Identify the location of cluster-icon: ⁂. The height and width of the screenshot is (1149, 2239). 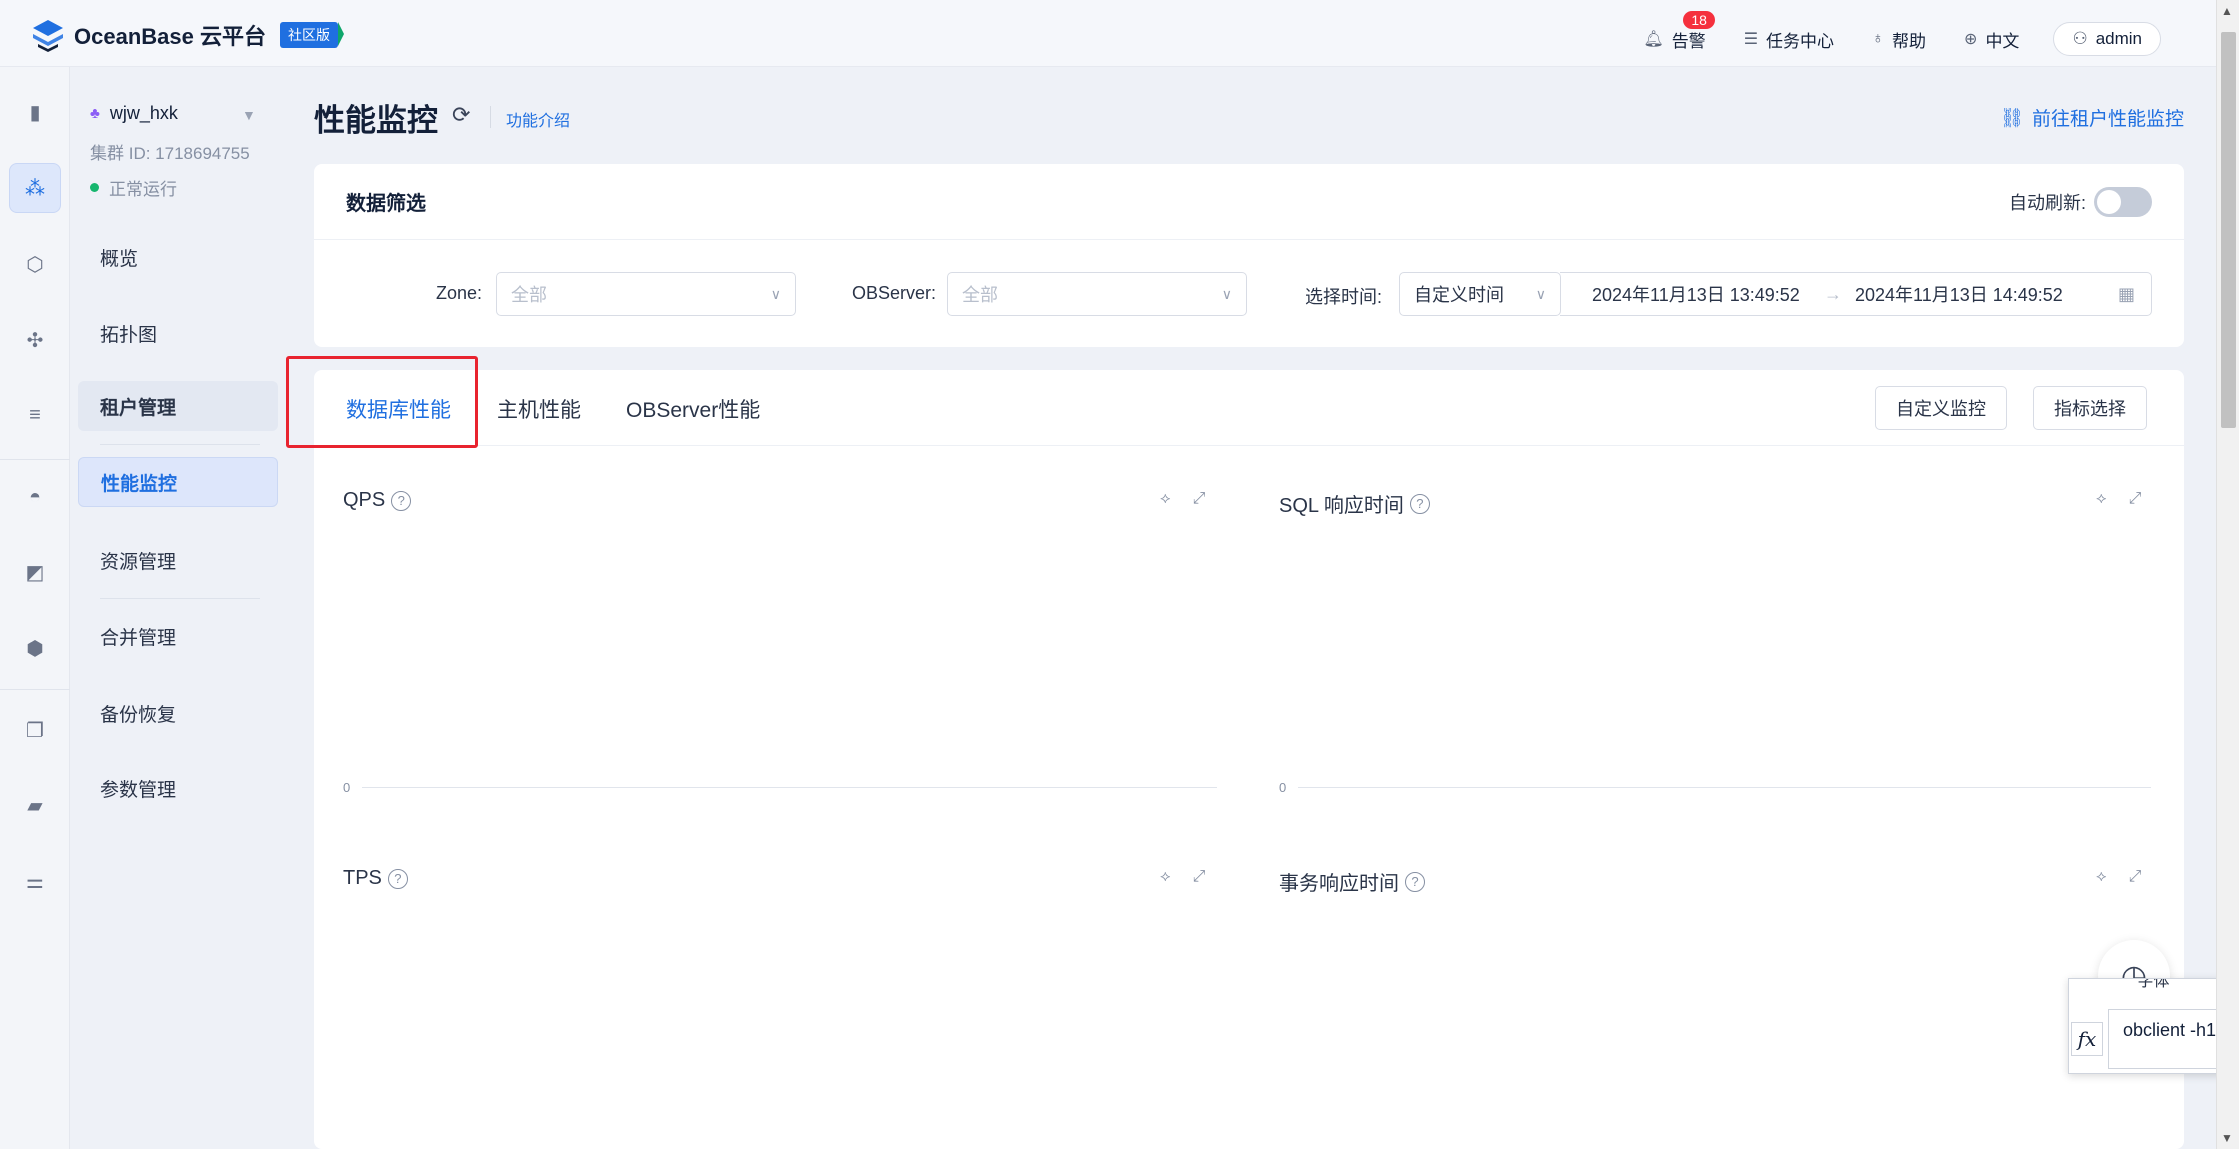
(35, 188).